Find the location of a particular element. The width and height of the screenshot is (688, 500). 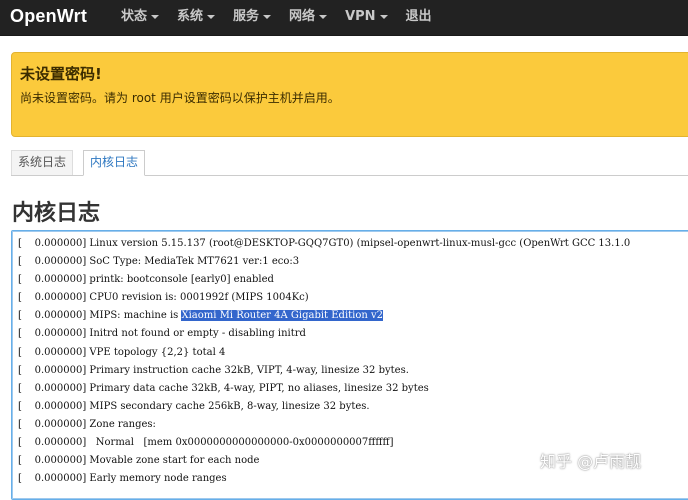

menu-services-label: 服务 is located at coordinates (246, 16).